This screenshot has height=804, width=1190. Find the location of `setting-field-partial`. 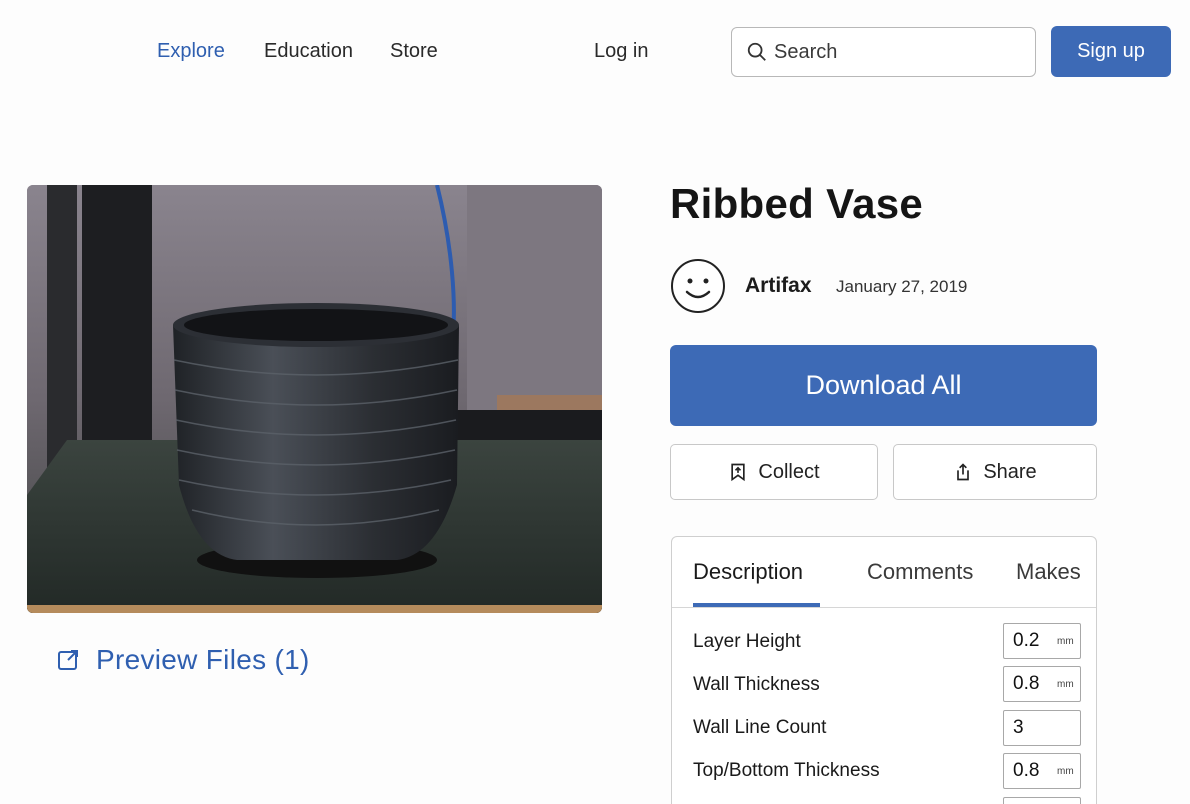

setting-field-partial is located at coordinates (1042, 800).